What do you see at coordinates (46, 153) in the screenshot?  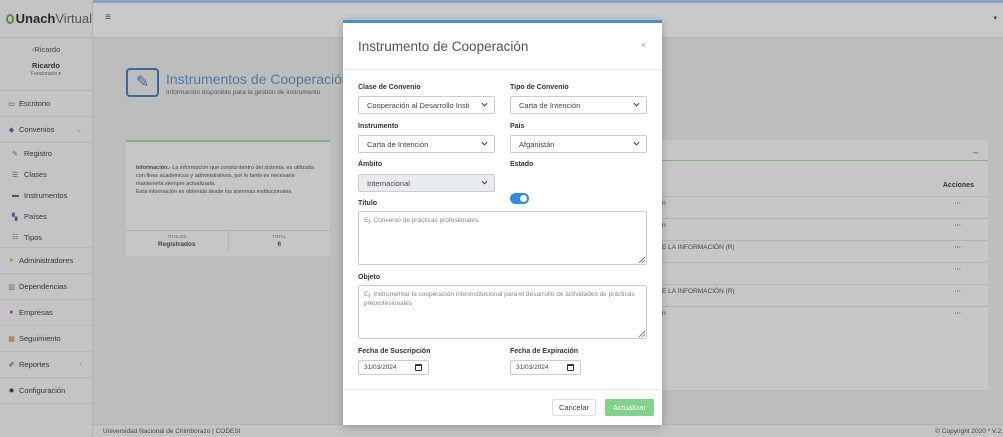 I see `sidebar-subitem-registro: ✎ Registro` at bounding box center [46, 153].